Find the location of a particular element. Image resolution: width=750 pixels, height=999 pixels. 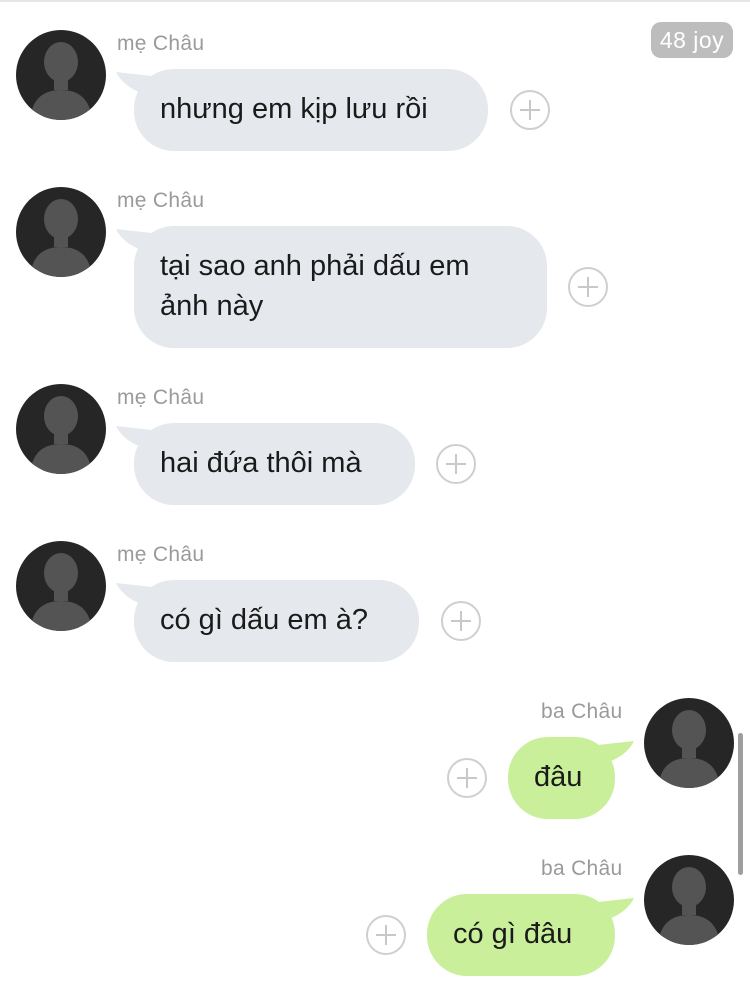

message-bubble: hai đứa thôi mà is located at coordinates (274, 464).